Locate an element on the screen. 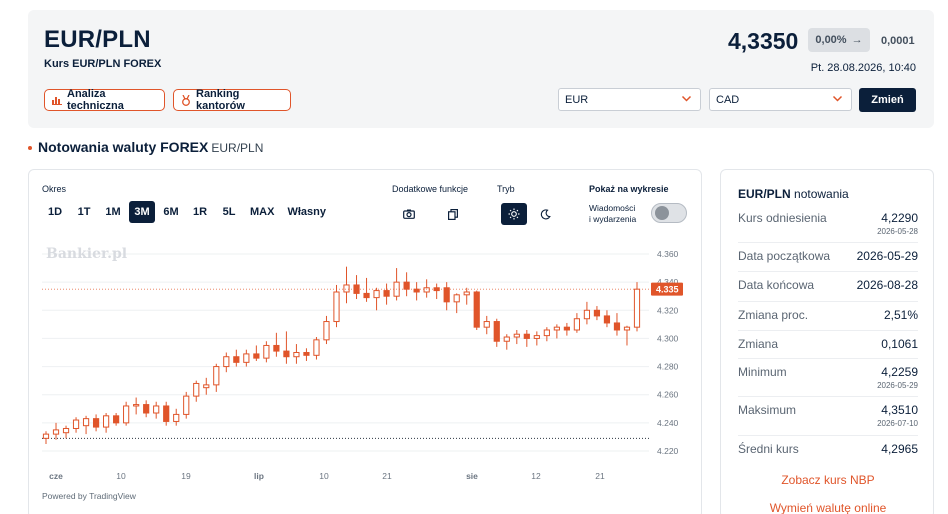 Image resolution: width=948 pixels, height=514 pixels. last-price-label: 4.335 is located at coordinates (667, 290).